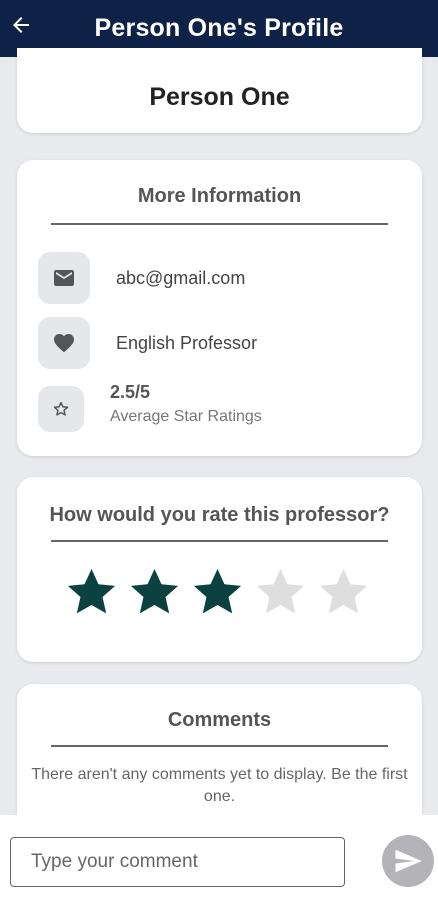 The height and width of the screenshot is (900, 438). I want to click on rating-star-2-filled, so click(154, 591).